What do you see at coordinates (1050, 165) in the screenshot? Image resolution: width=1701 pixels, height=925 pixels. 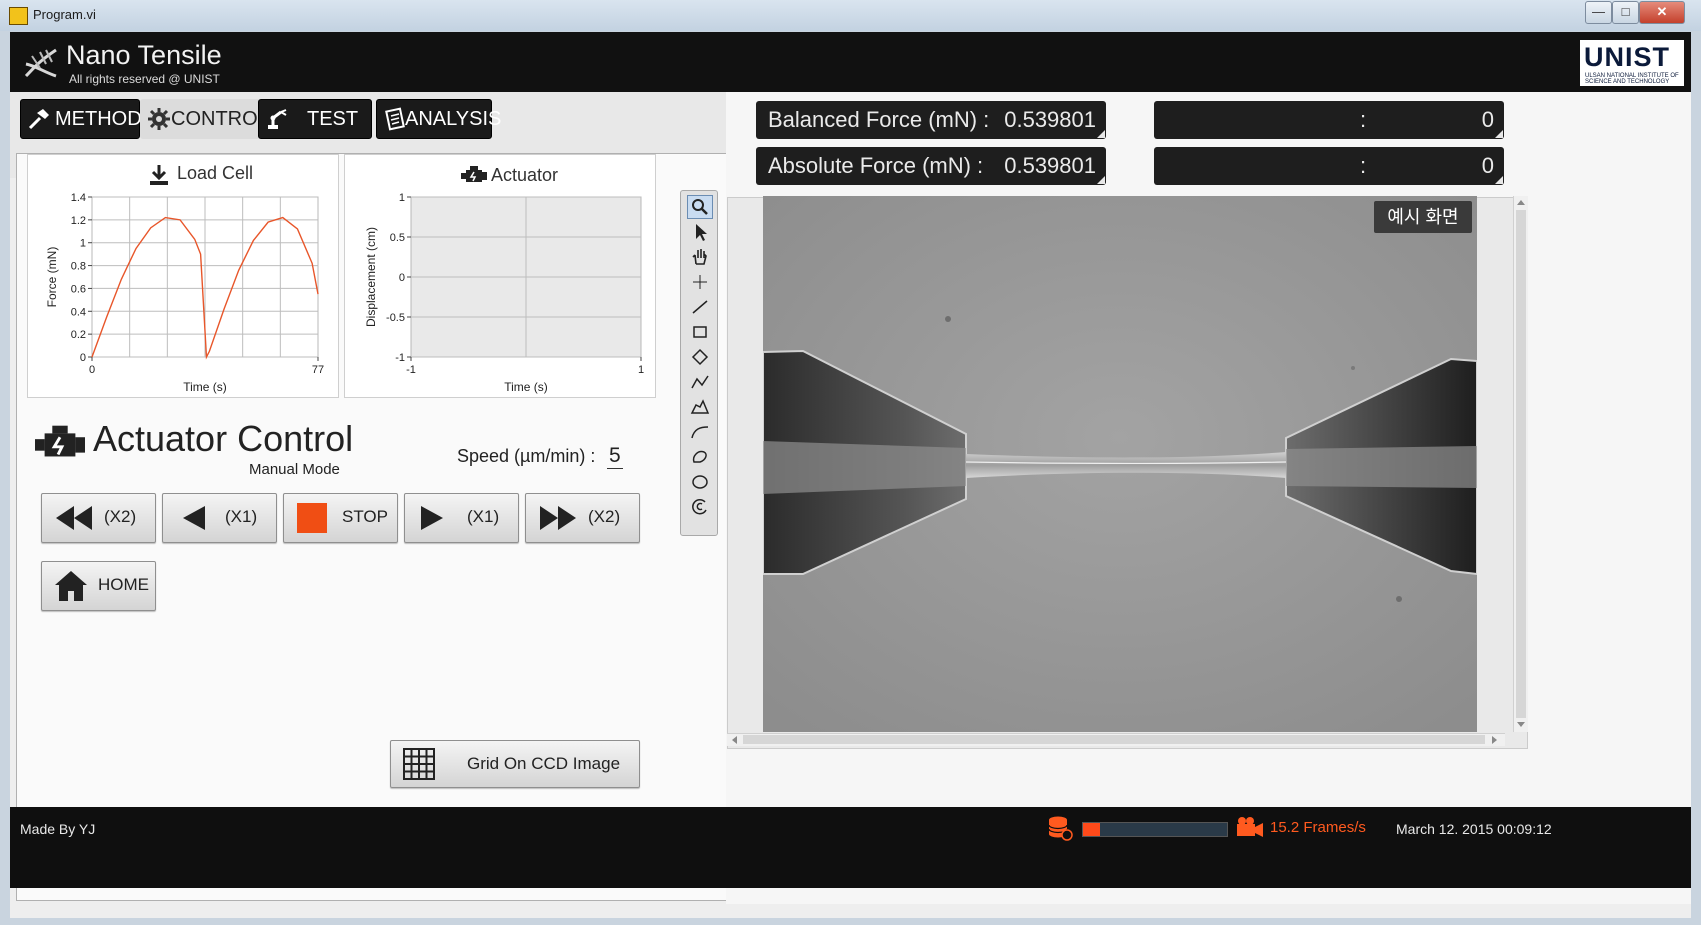 I see `absolute-force-value: 0.539801` at bounding box center [1050, 165].